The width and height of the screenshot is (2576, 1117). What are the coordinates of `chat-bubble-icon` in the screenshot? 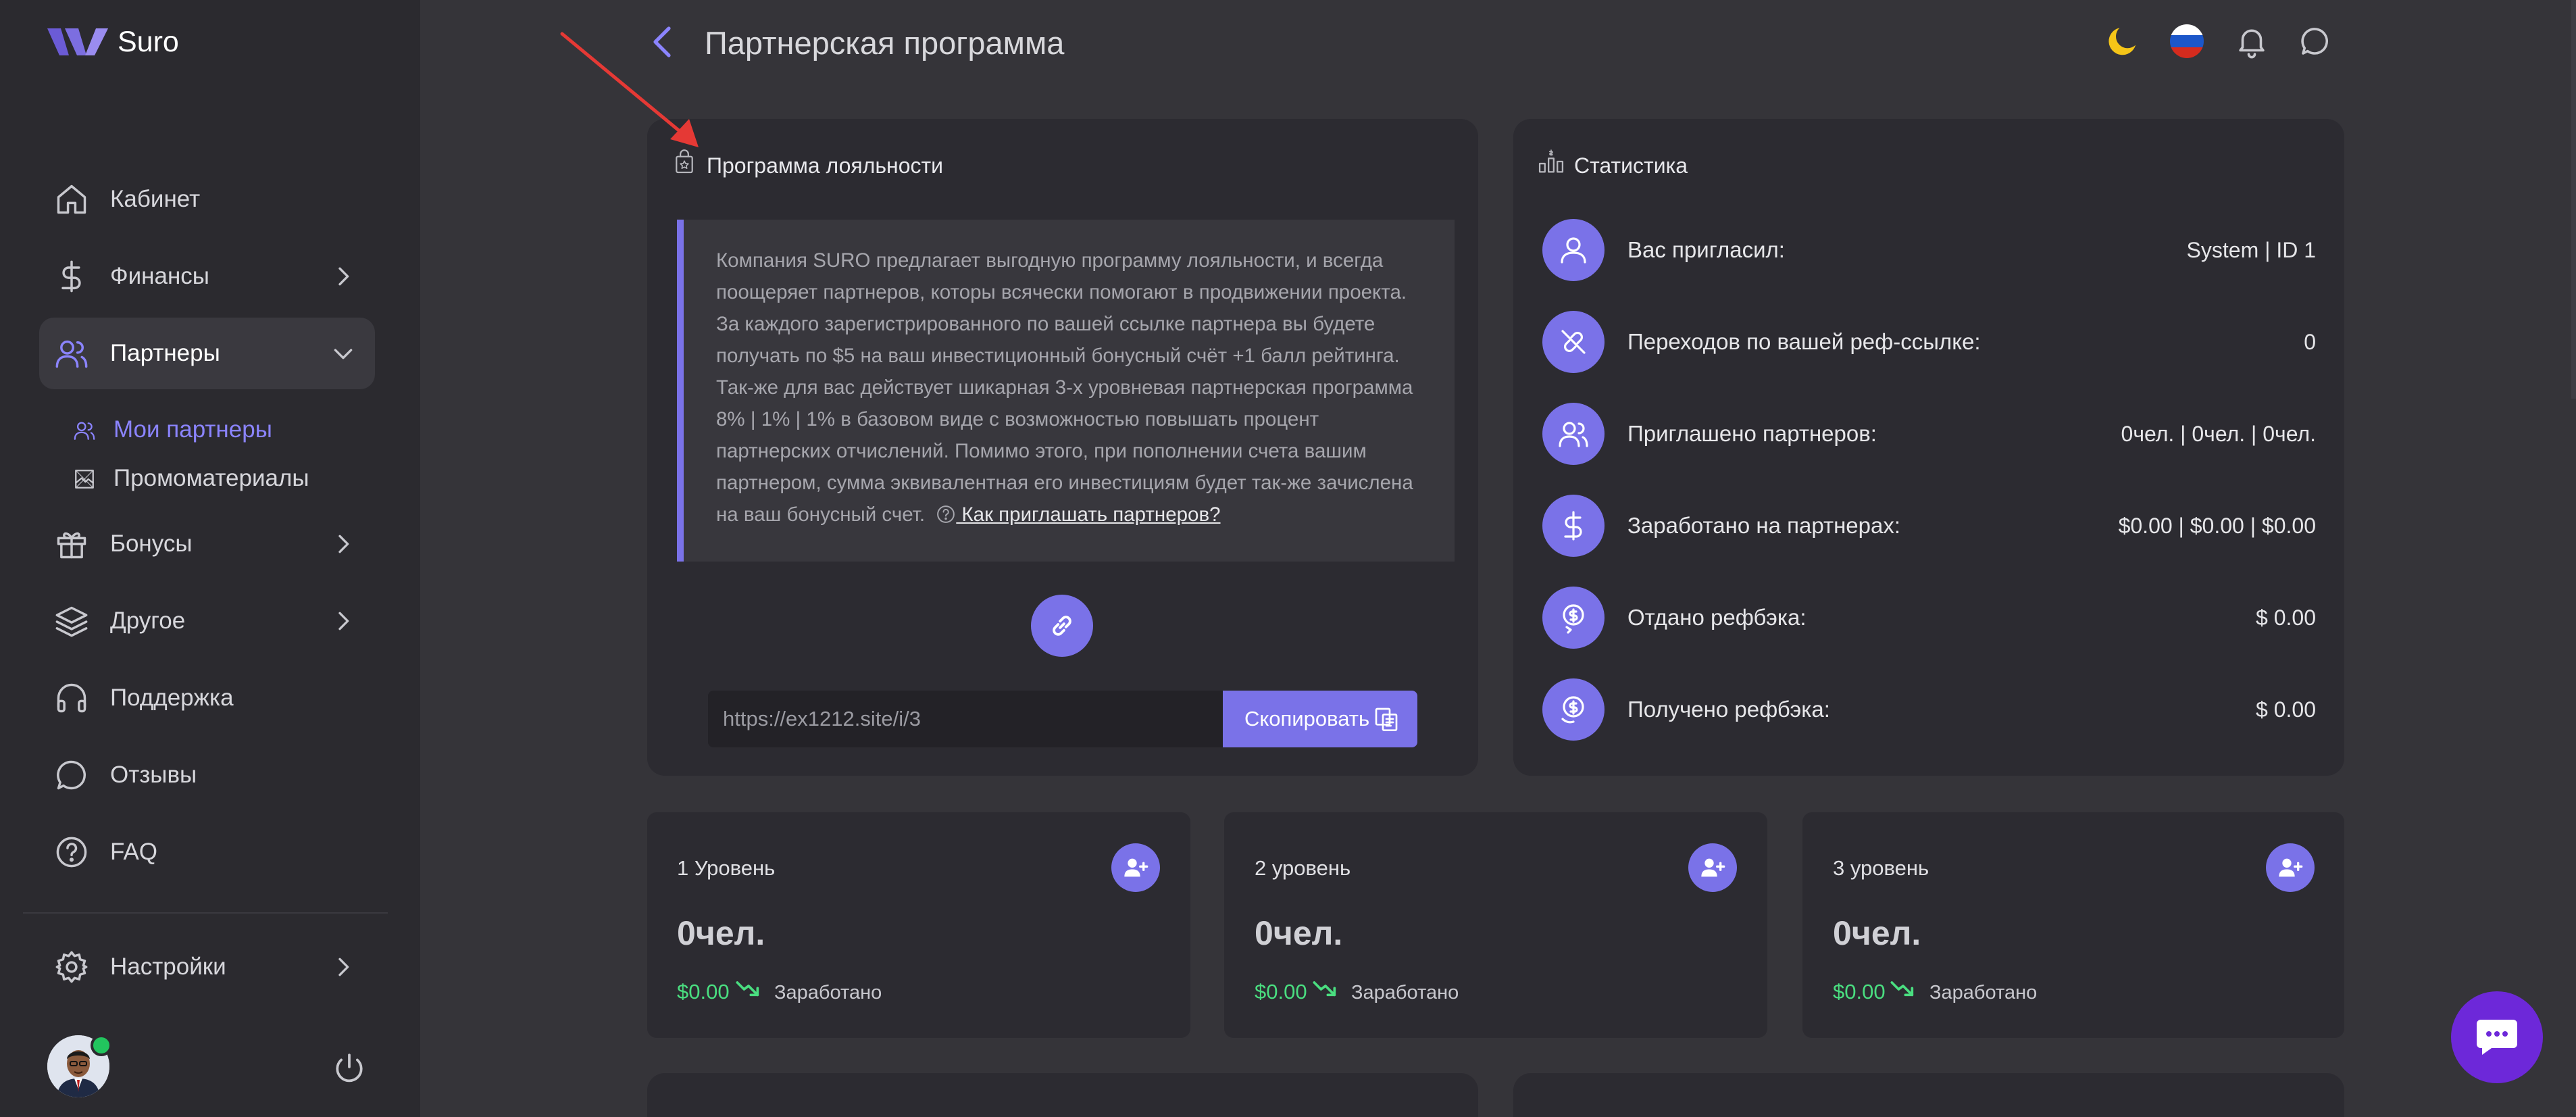 It's located at (2497, 1037).